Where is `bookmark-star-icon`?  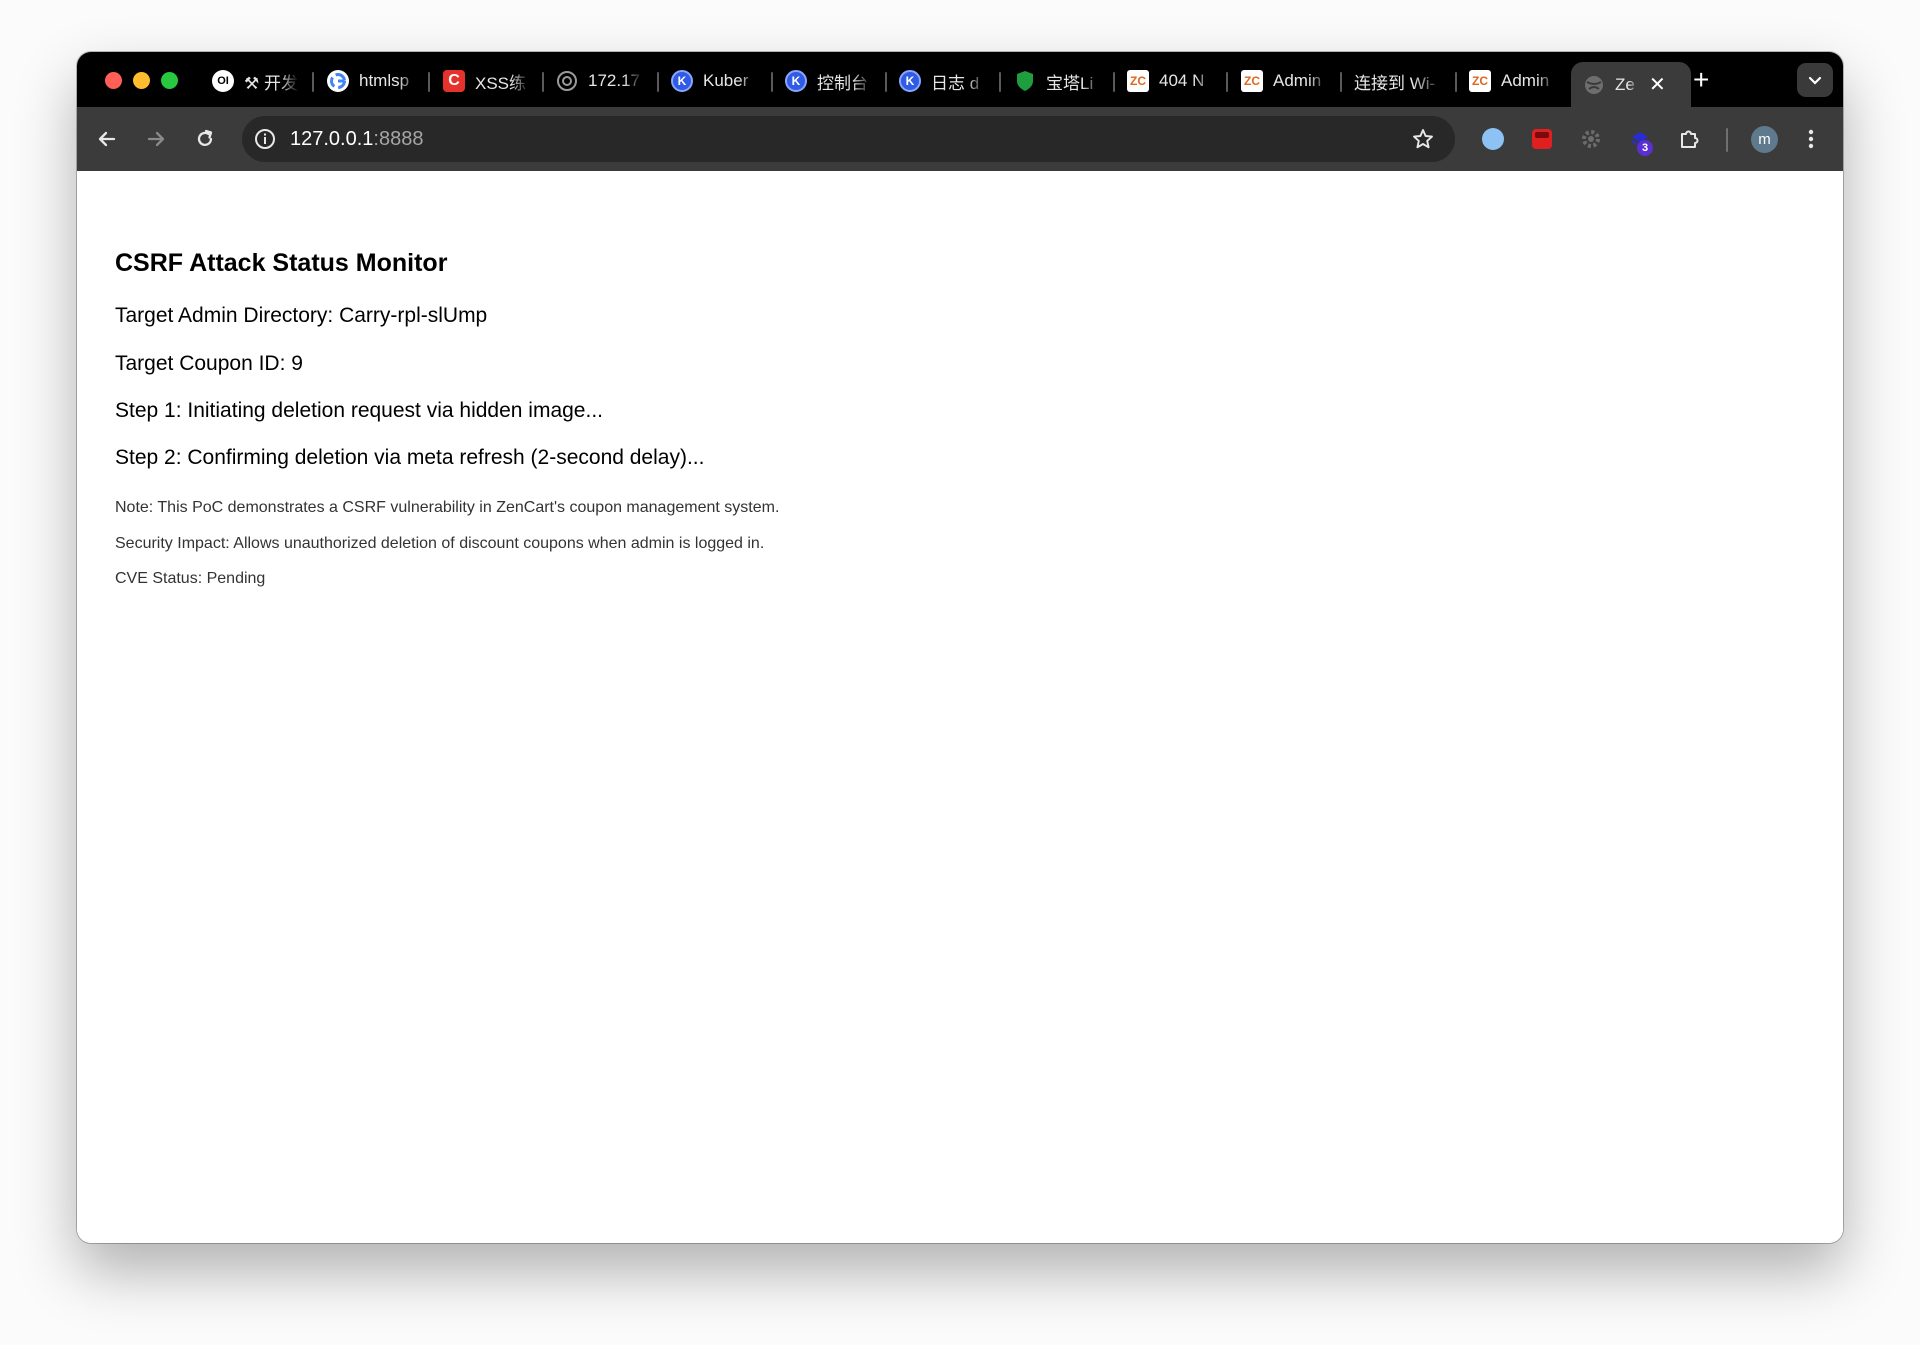 bookmark-star-icon is located at coordinates (1423, 141).